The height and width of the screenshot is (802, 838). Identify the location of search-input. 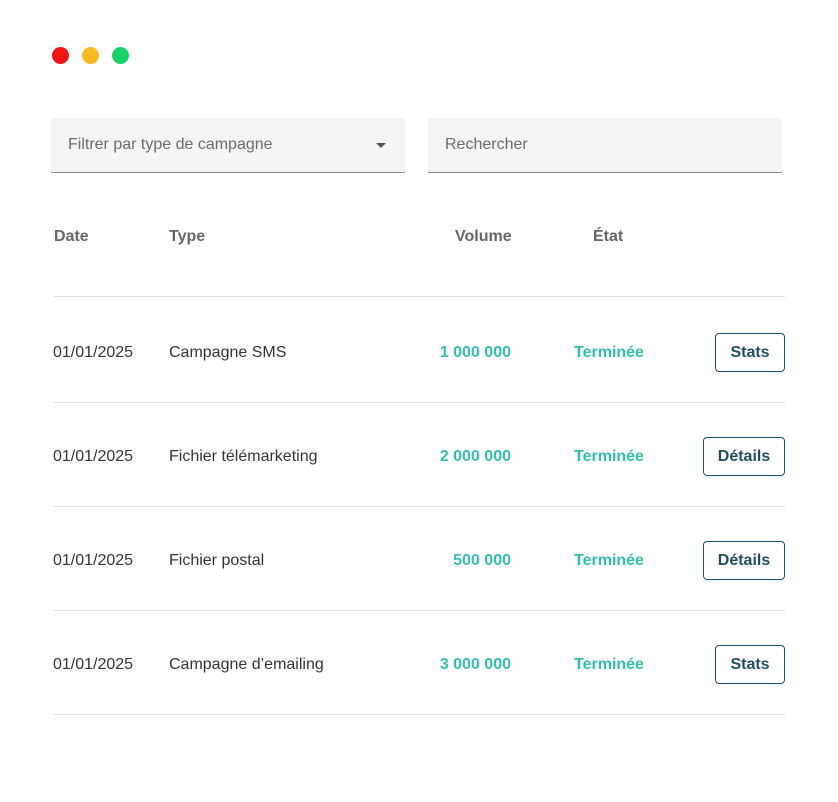
(605, 145).